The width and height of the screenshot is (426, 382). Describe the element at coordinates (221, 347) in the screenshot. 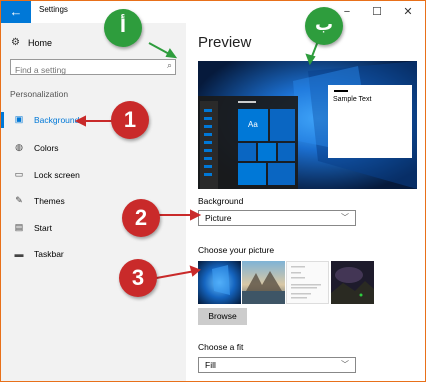

I see `choose-fit-label: Choose a fit` at that location.